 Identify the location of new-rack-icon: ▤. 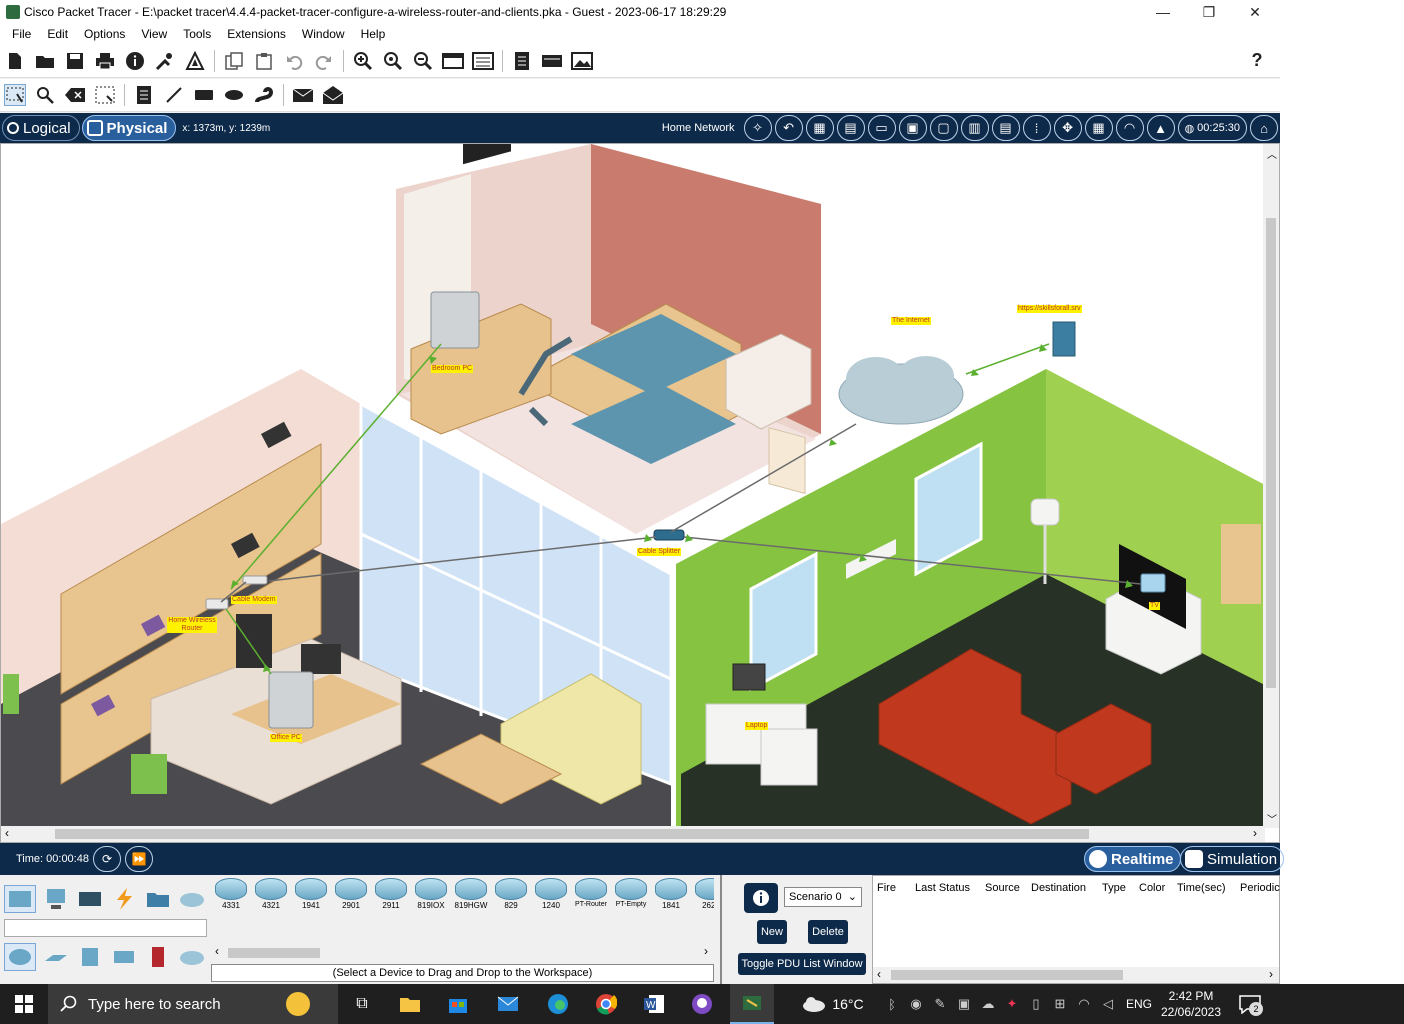
(850, 128).